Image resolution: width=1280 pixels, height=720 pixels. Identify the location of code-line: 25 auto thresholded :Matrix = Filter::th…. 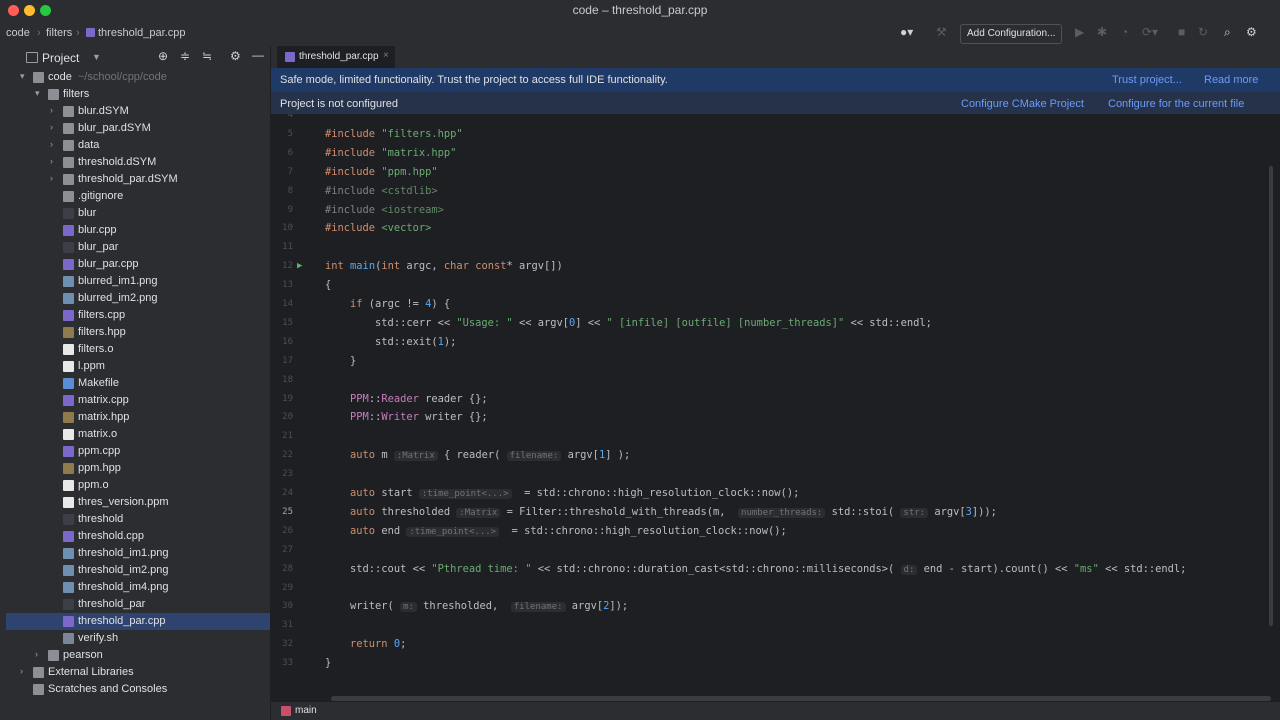
(775, 514).